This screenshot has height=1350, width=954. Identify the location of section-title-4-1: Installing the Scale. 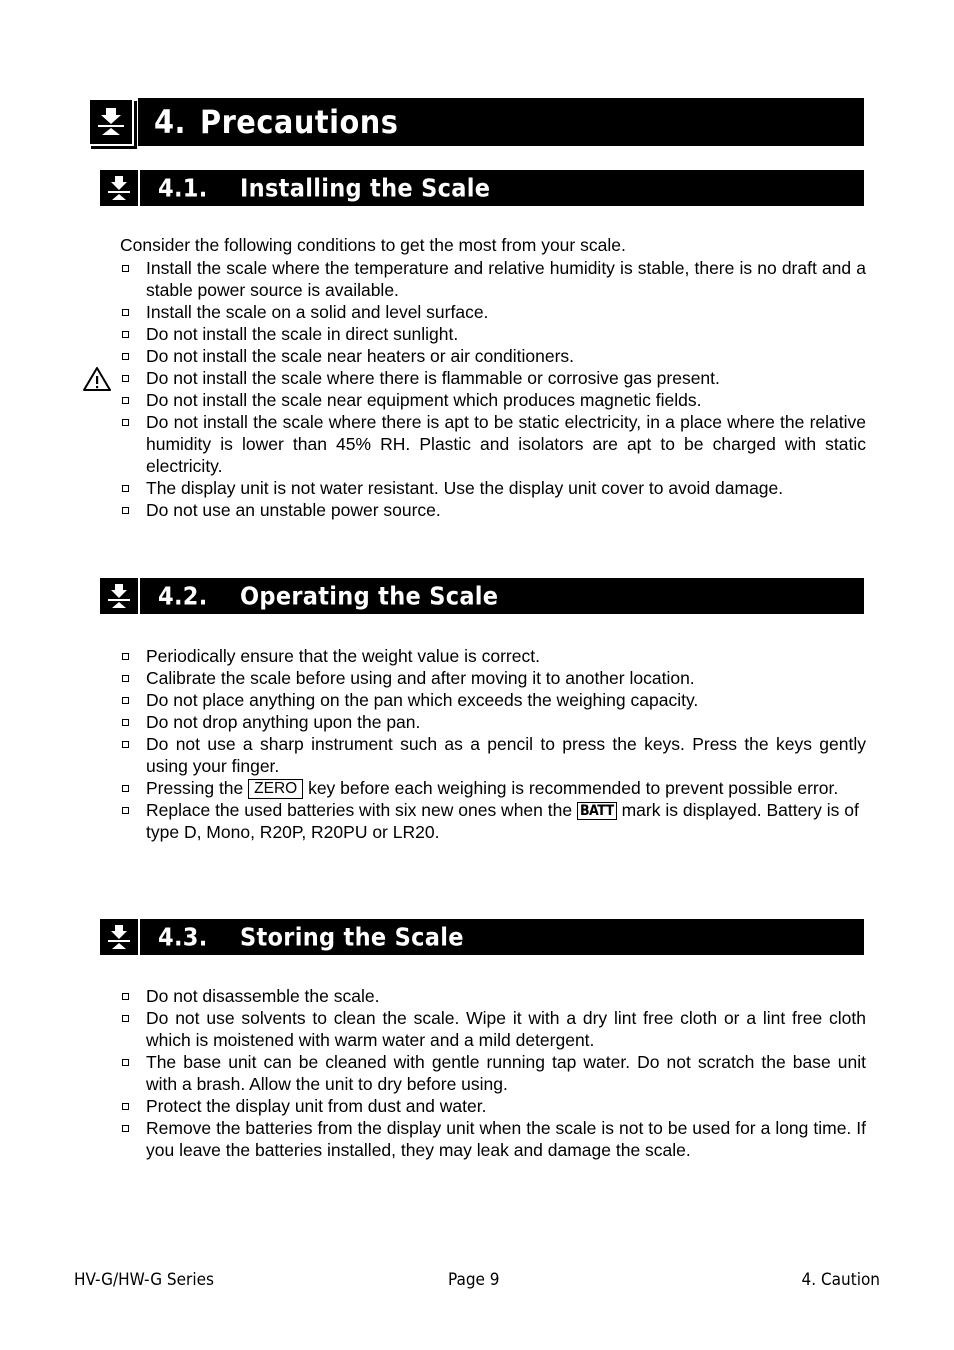
(365, 188).